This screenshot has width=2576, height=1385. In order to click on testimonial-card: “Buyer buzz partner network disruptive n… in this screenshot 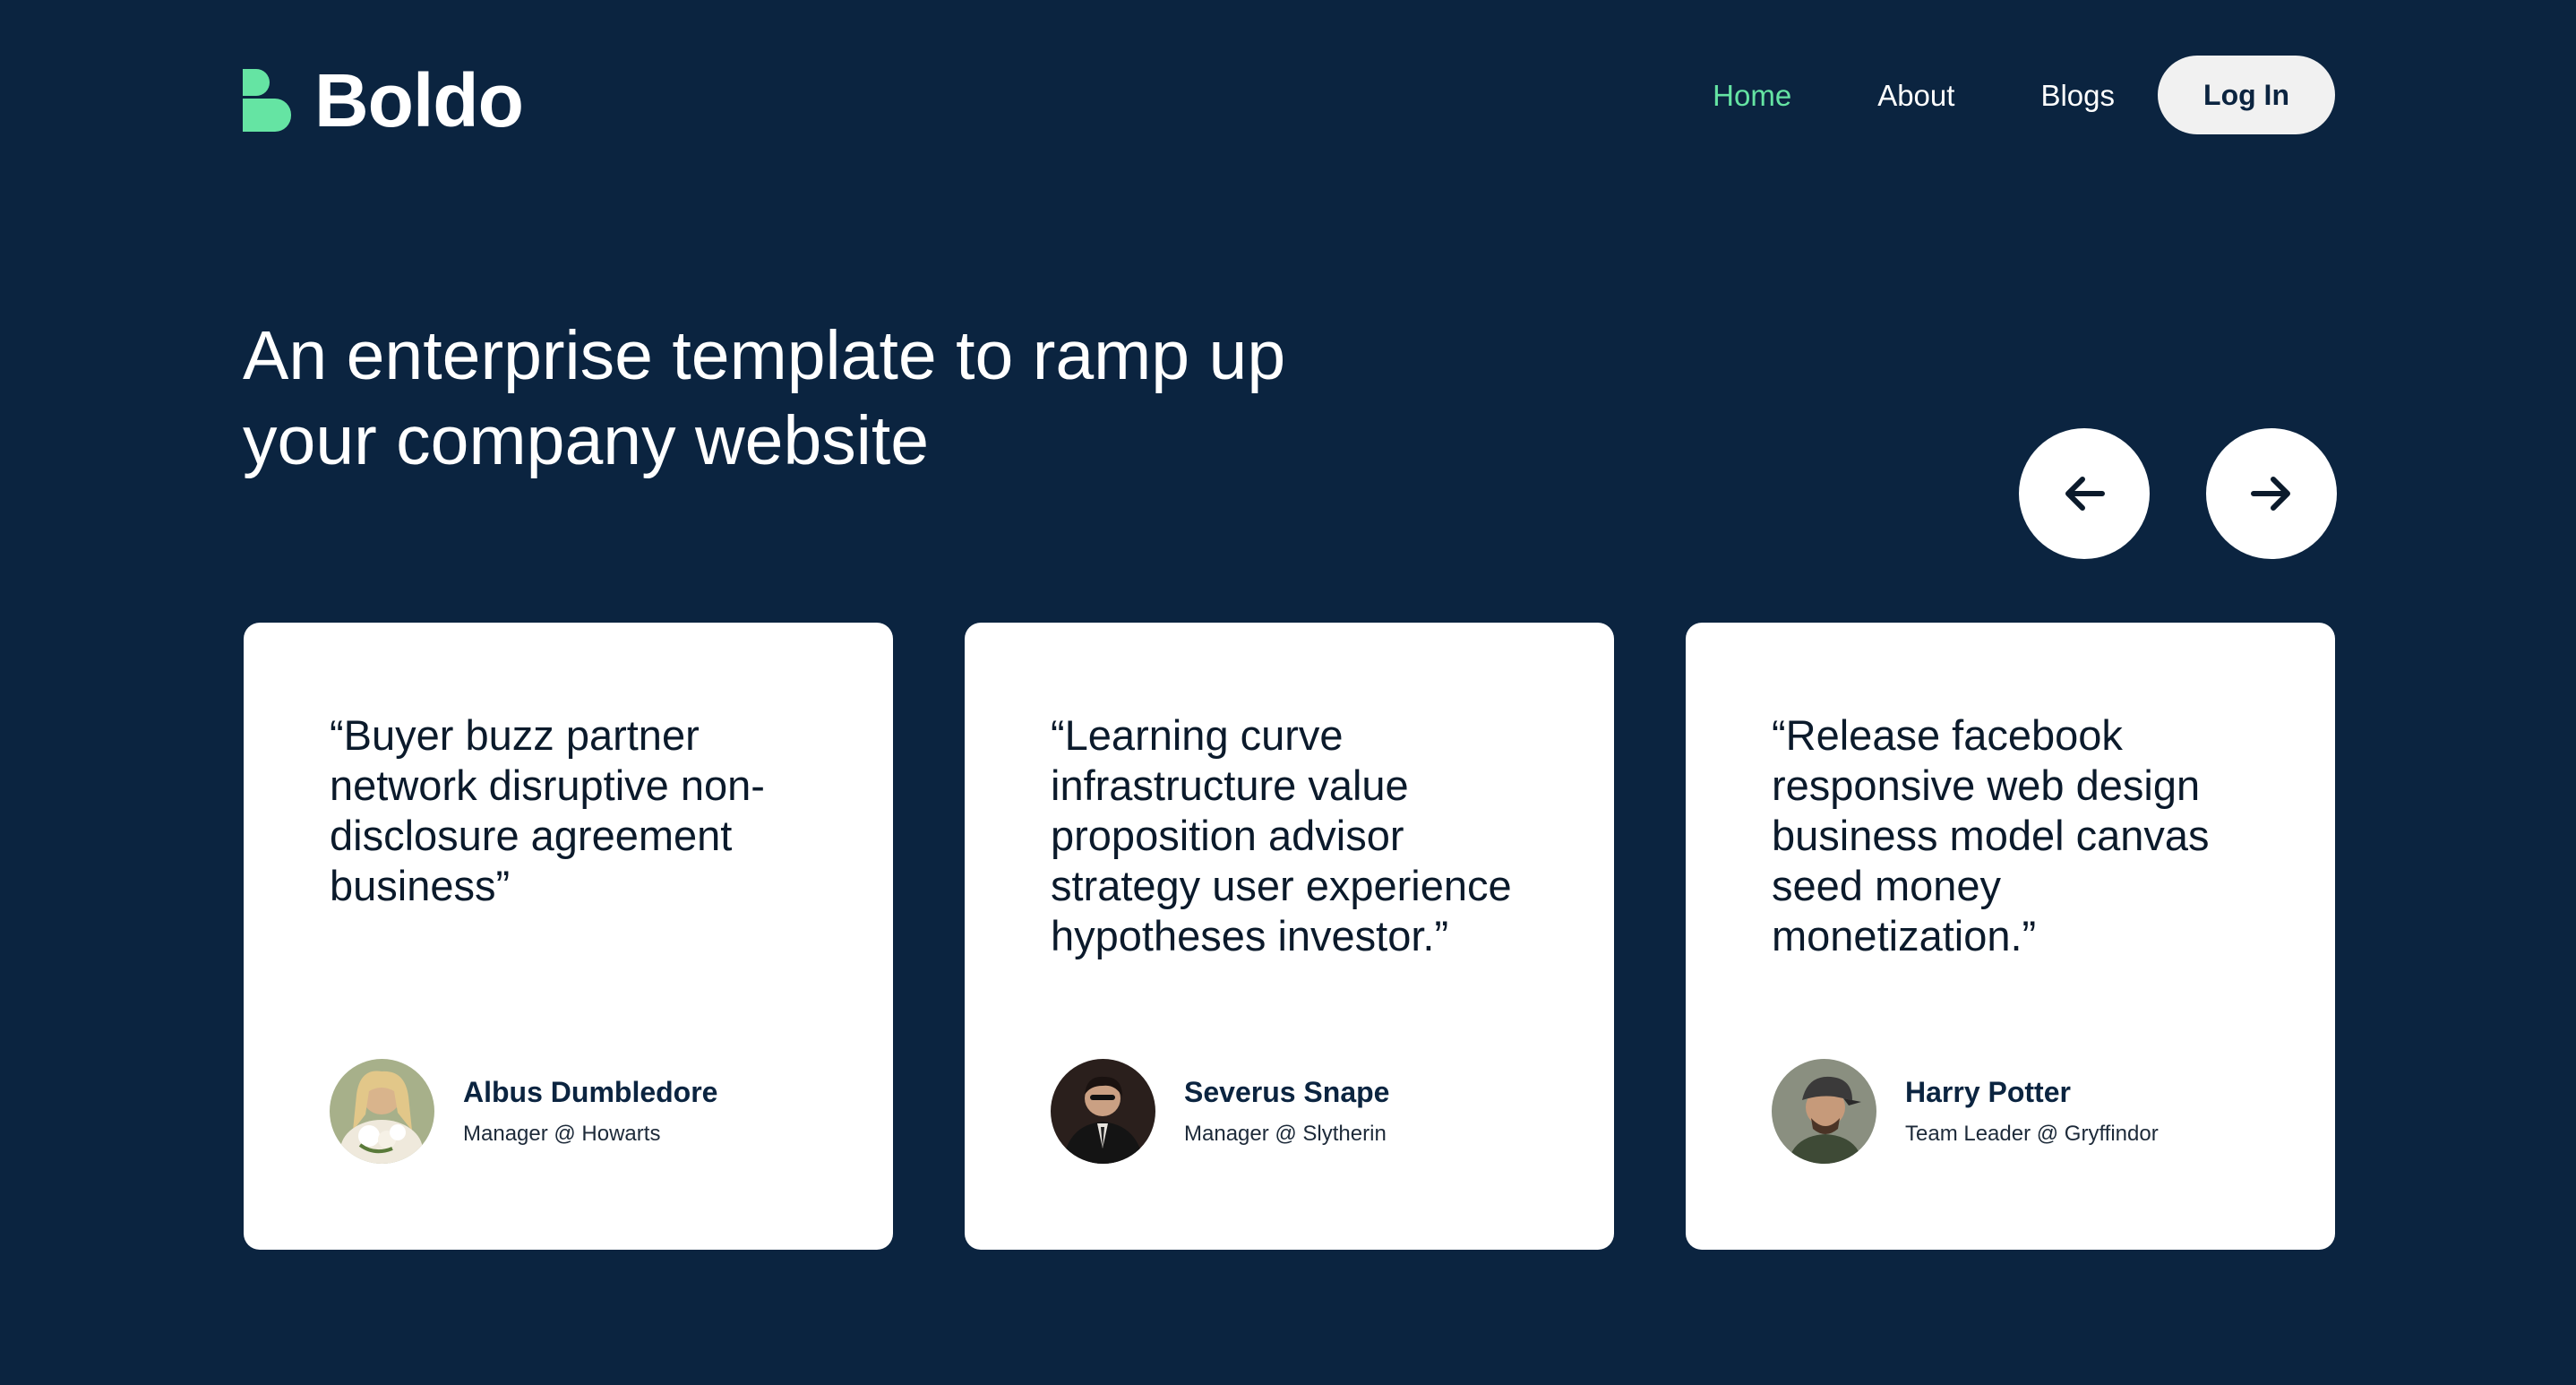, I will do `click(568, 936)`.